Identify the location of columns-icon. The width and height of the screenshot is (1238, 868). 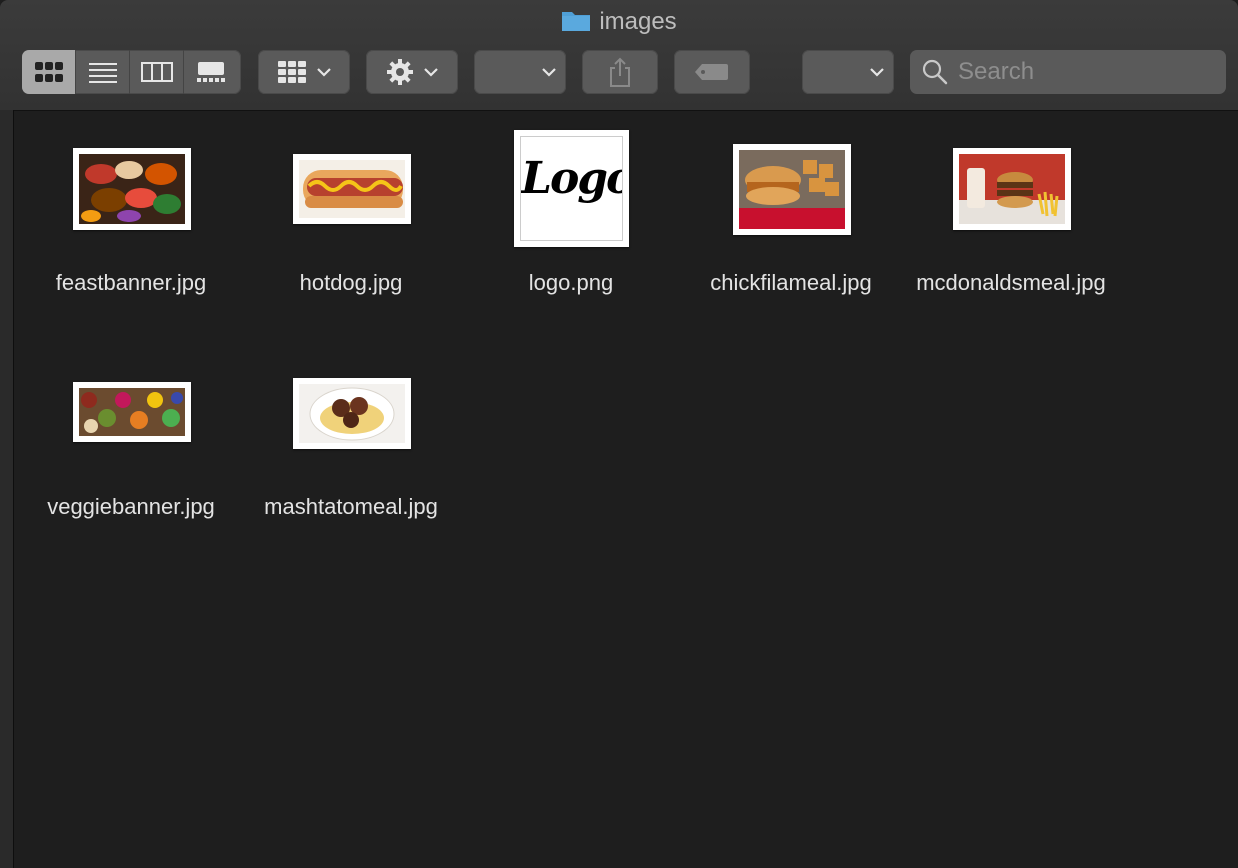
(156, 72).